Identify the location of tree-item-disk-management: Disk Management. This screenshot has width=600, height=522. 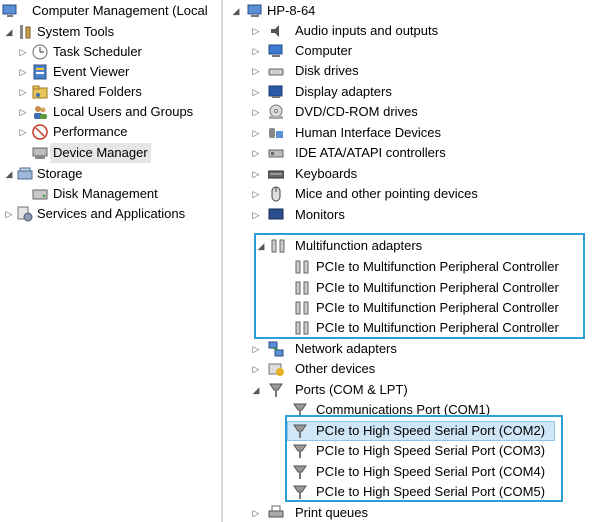
(110, 194).